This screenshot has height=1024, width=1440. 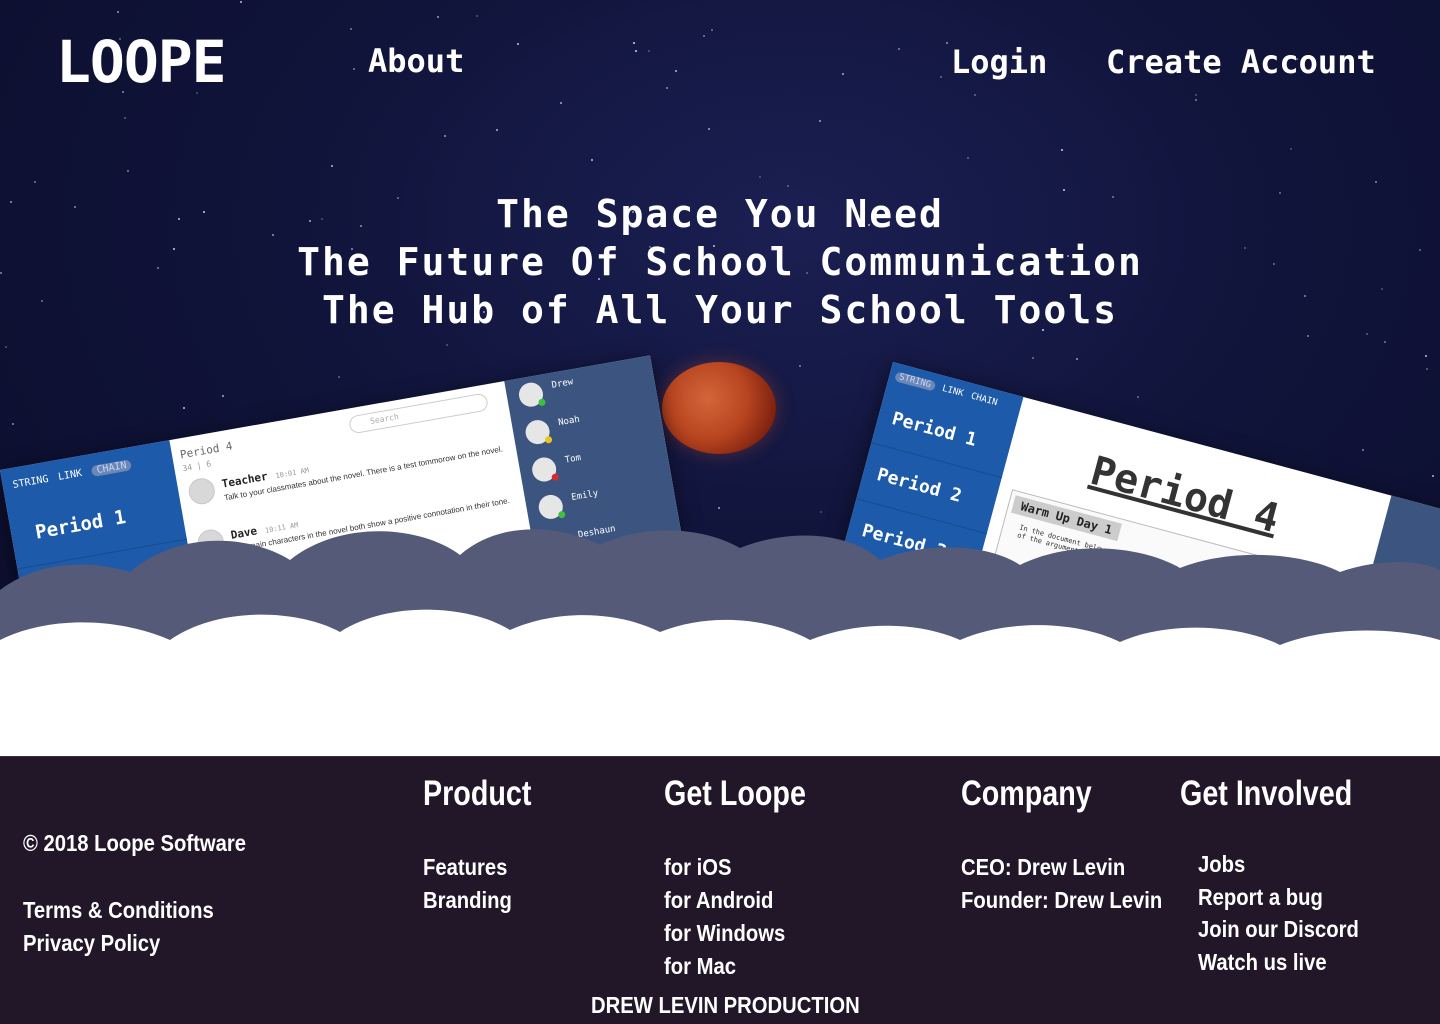 I want to click on footer-ceo-text: CEO: Drew Levin, so click(x=1043, y=867).